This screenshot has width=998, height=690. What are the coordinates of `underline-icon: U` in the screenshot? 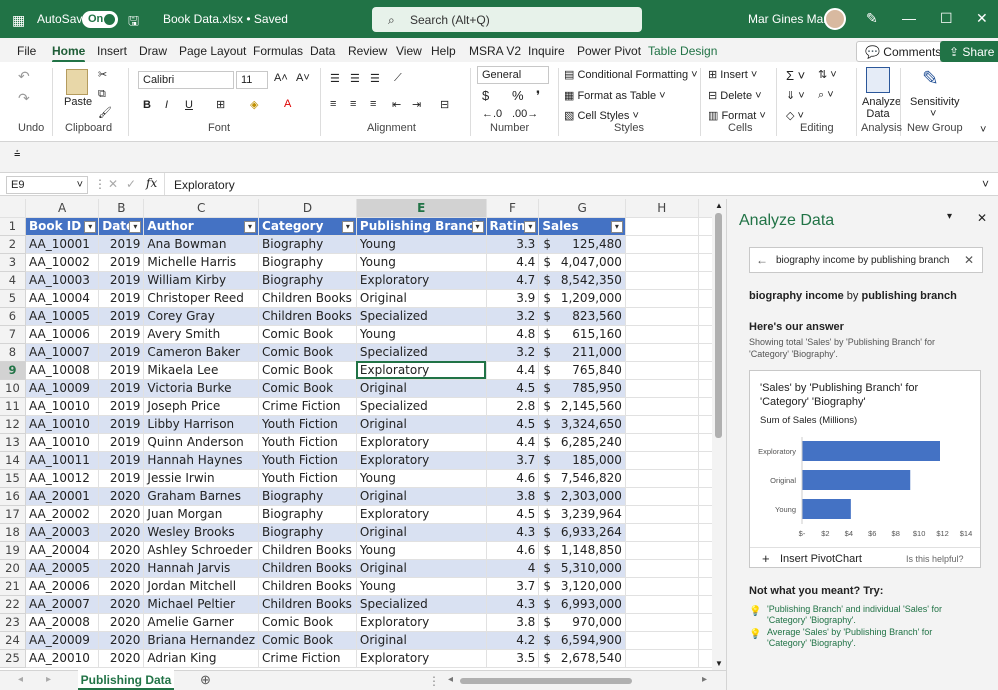 It's located at (189, 105).